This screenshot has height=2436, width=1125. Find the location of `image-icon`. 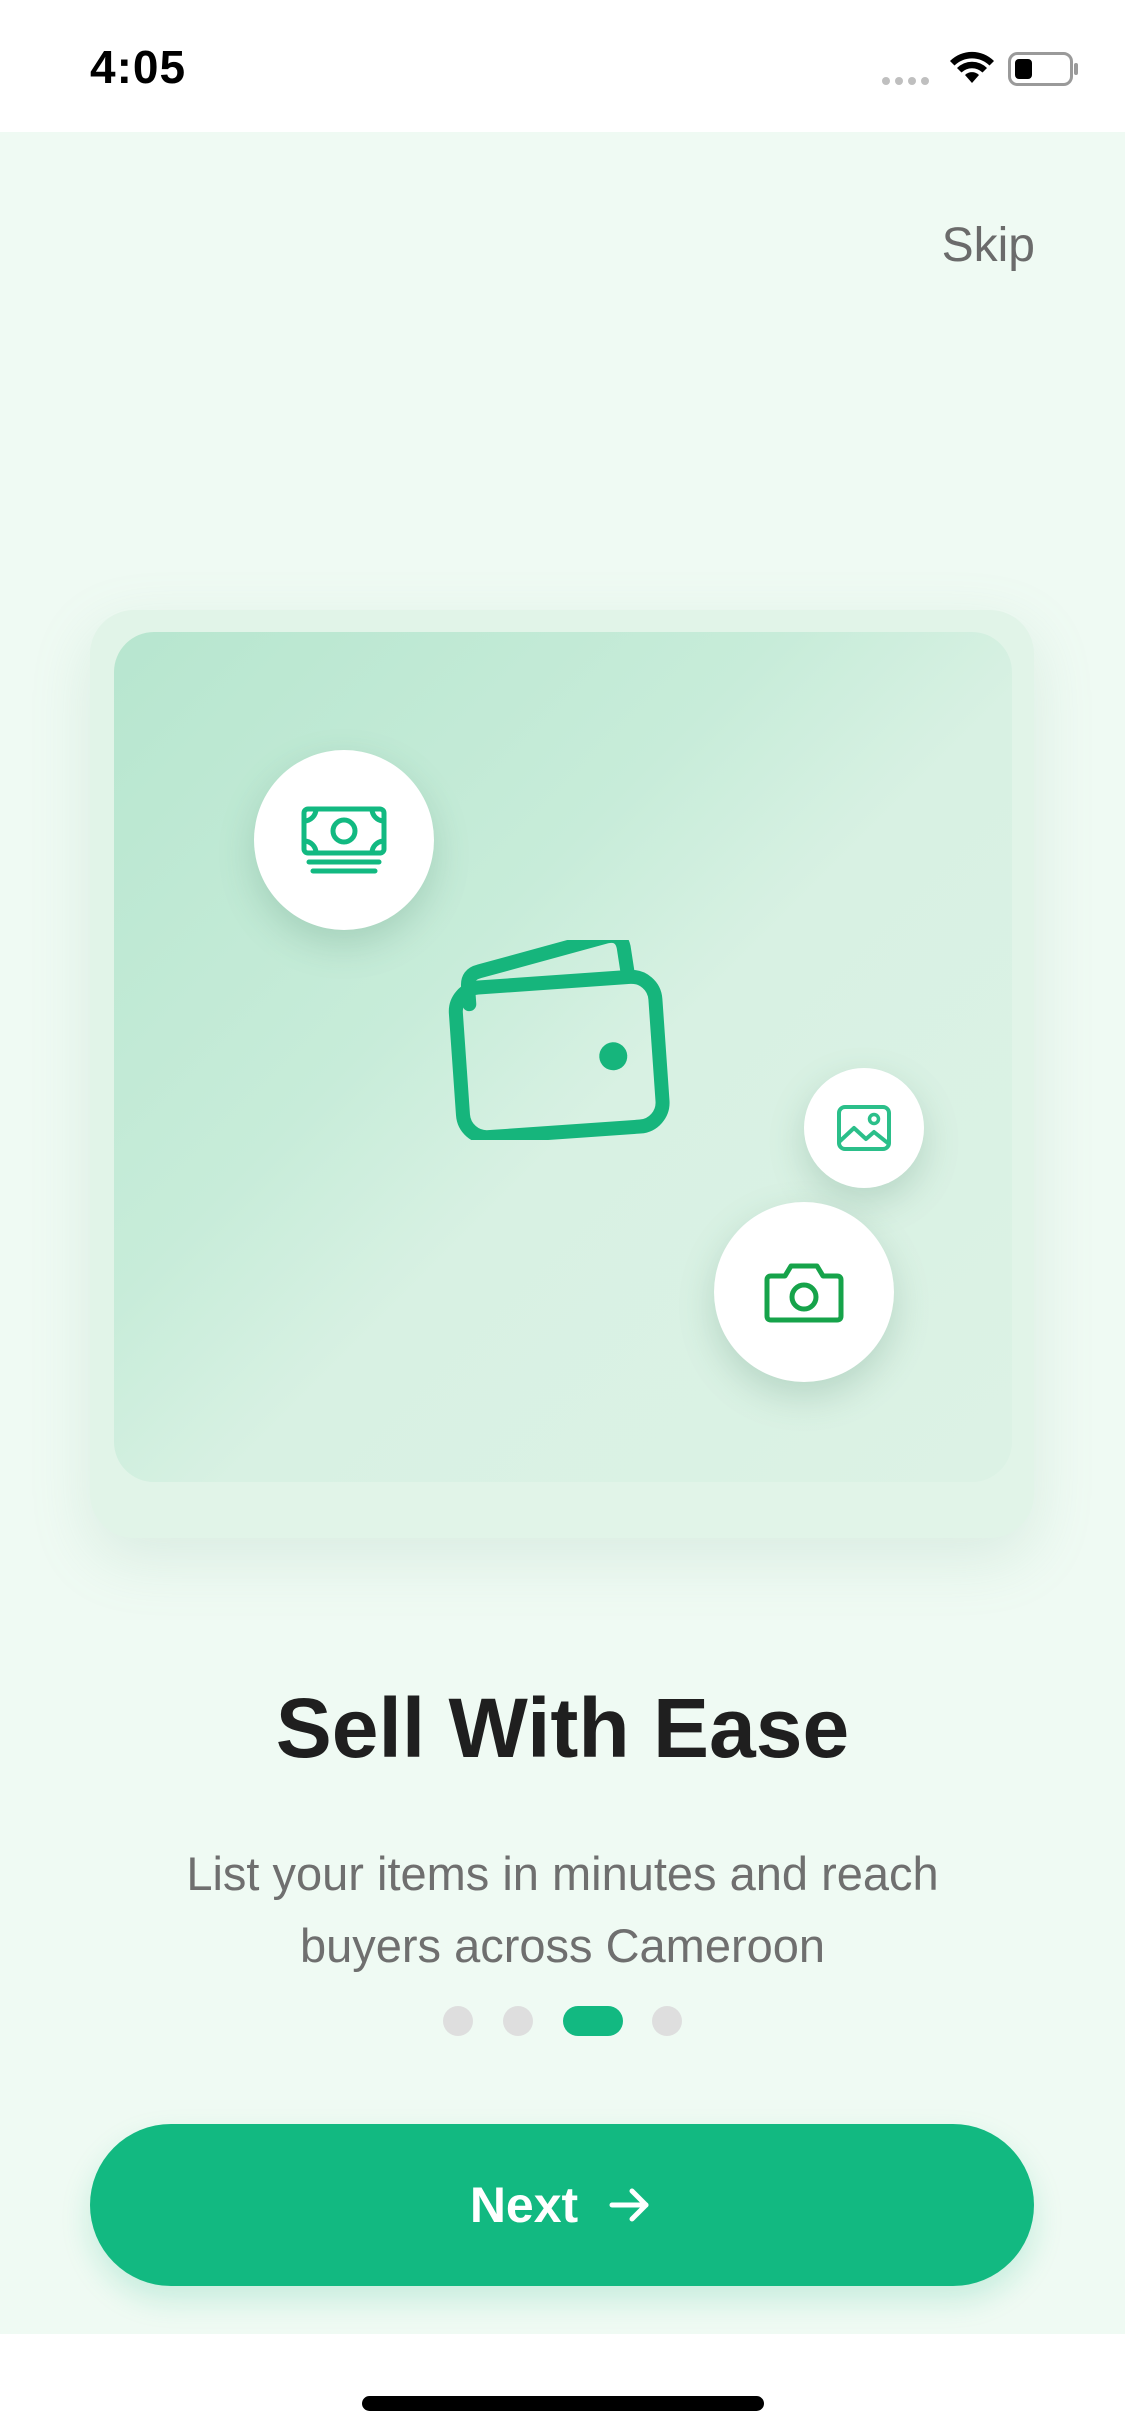

image-icon is located at coordinates (864, 1128).